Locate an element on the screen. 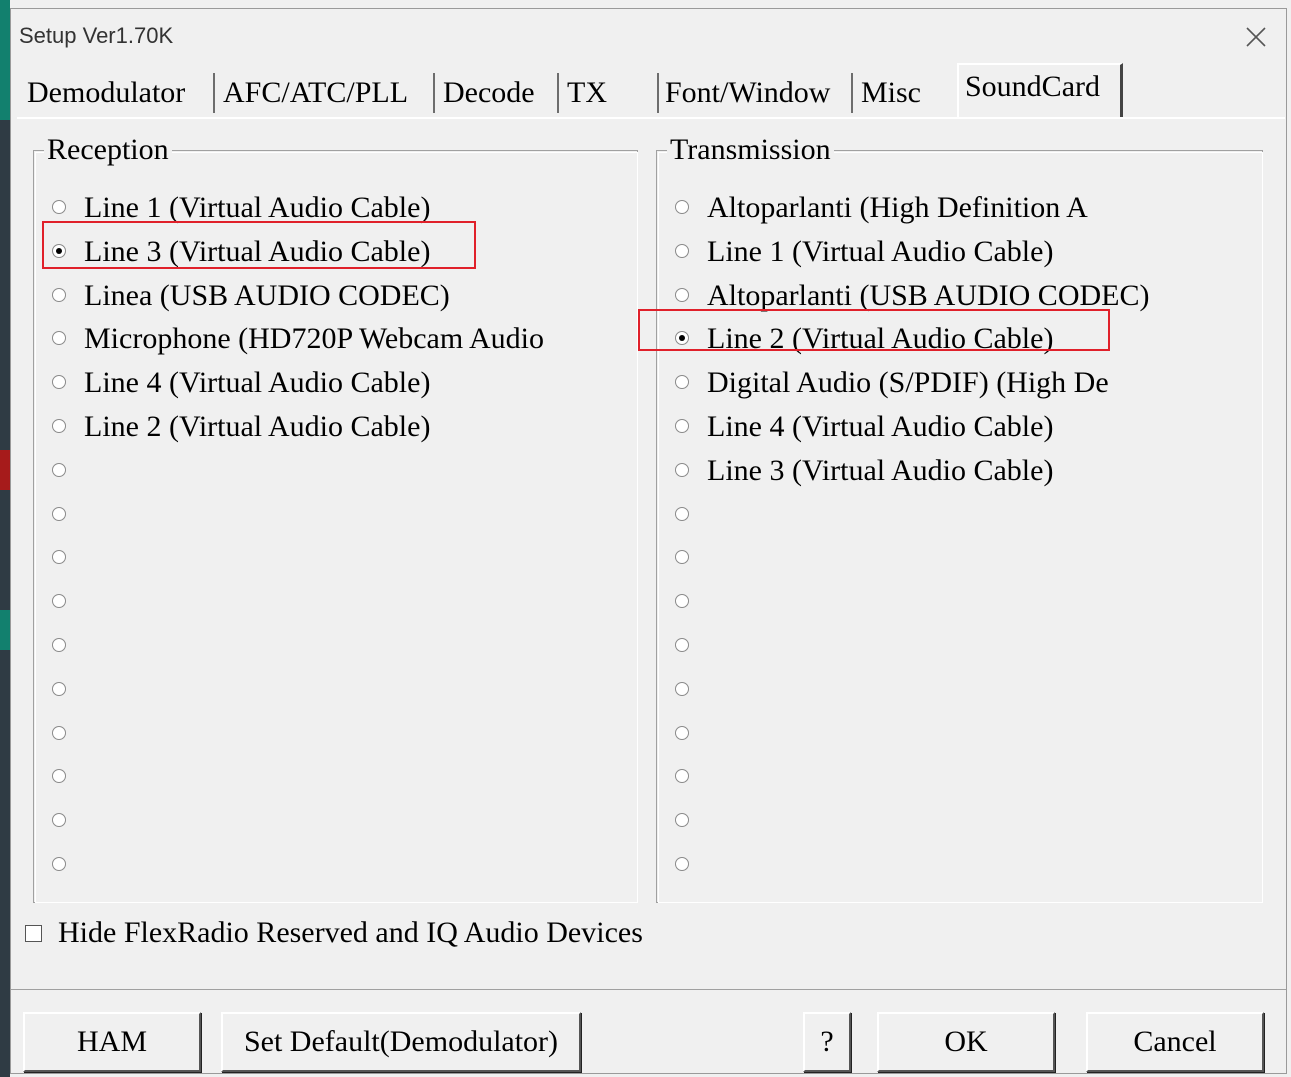 Image resolution: width=1291 pixels, height=1077 pixels. reception-option-label: Line 4 (Virtual Audio Cable) is located at coordinates (257, 383).